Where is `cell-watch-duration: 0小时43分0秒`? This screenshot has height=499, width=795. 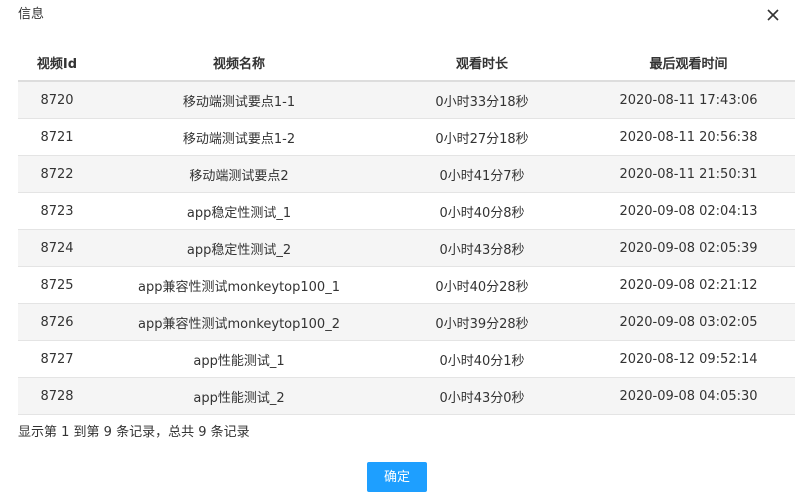 cell-watch-duration: 0小时43分0秒 is located at coordinates (482, 396).